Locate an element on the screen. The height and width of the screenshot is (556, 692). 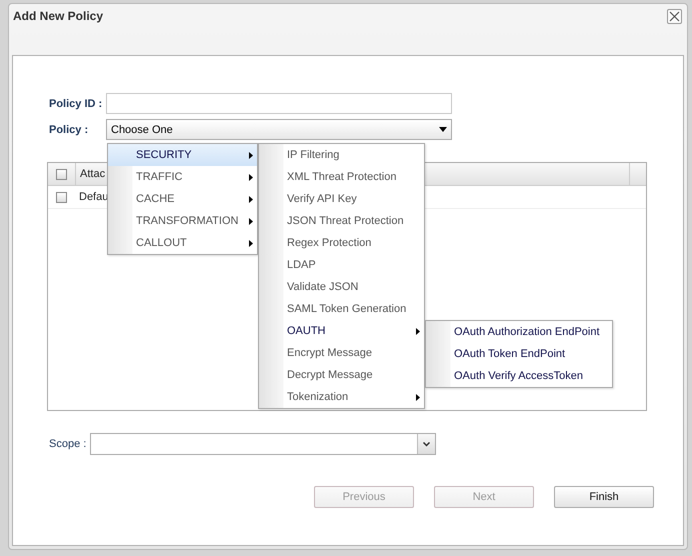
scope-dropdown is located at coordinates (263, 444).